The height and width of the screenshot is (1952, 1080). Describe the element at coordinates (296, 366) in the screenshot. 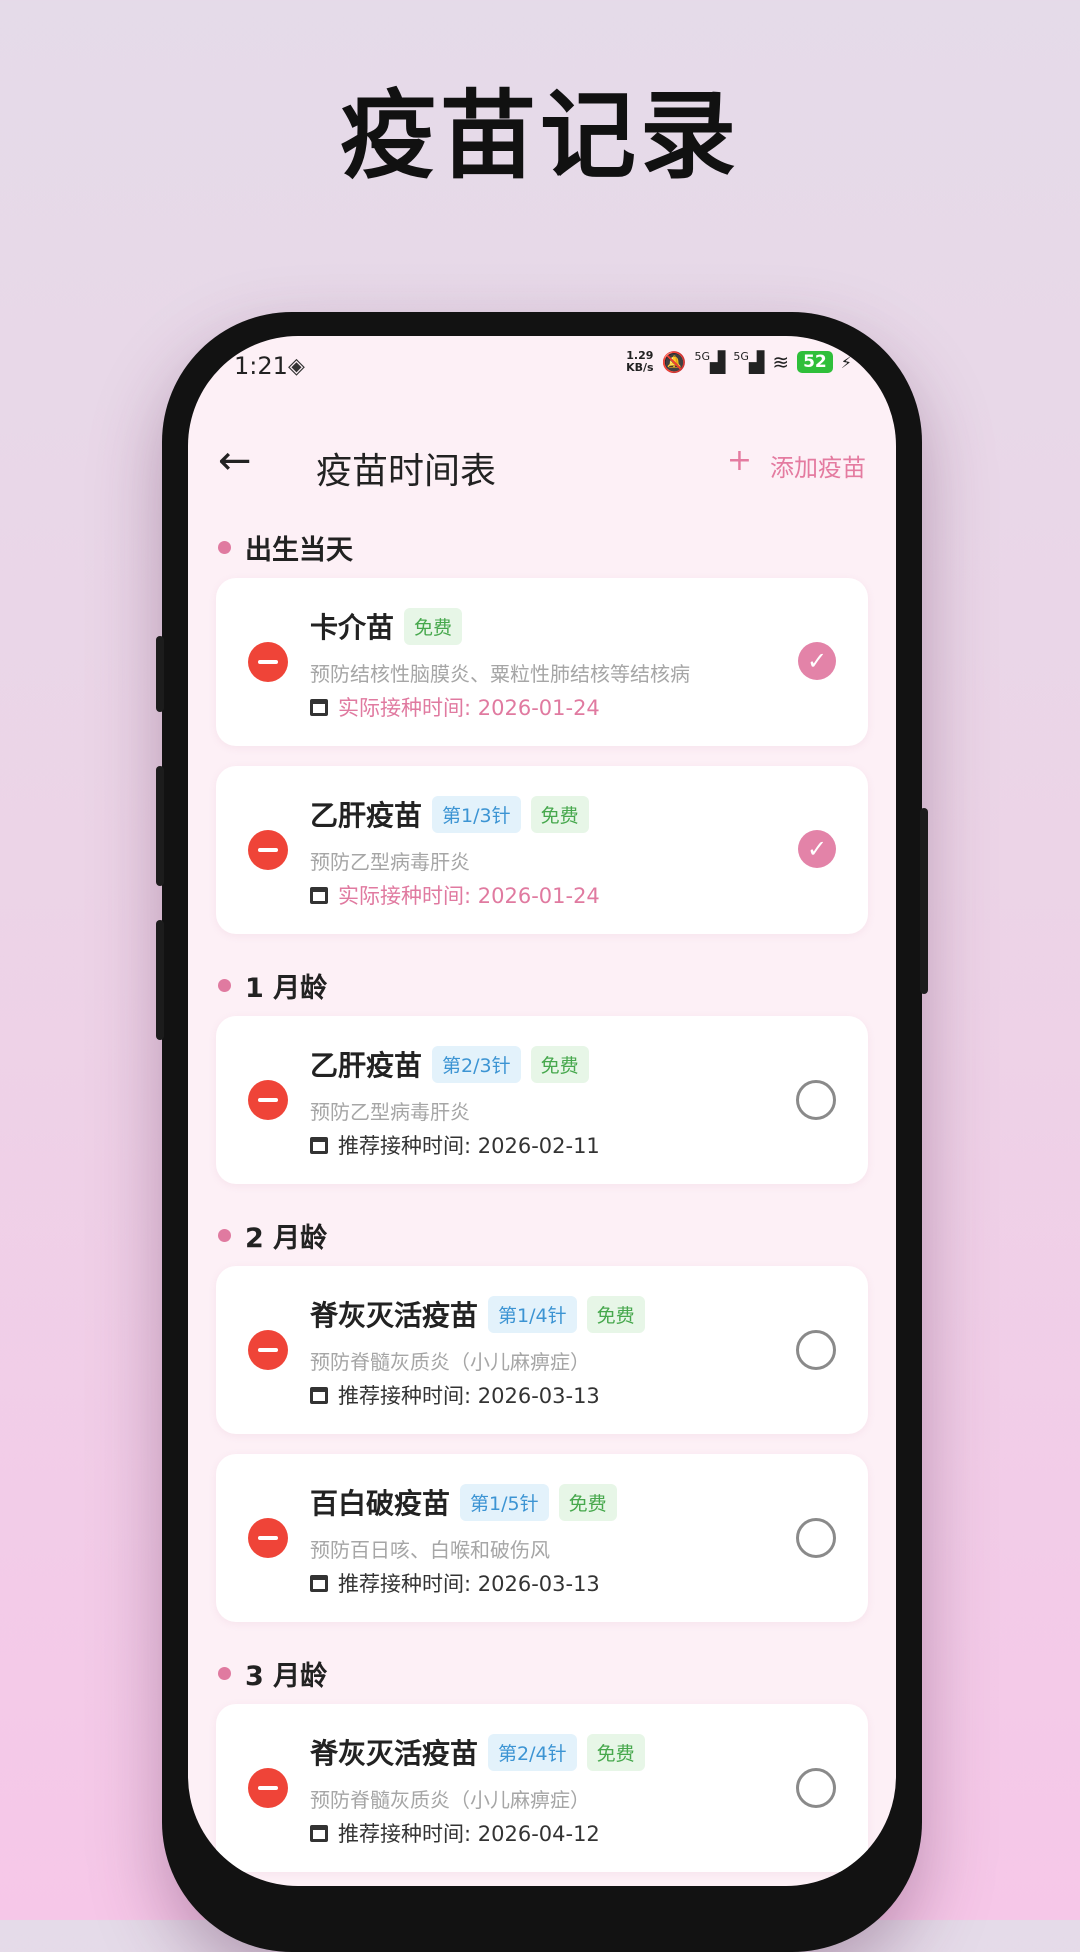

I see `nfc-icon: ◈` at that location.